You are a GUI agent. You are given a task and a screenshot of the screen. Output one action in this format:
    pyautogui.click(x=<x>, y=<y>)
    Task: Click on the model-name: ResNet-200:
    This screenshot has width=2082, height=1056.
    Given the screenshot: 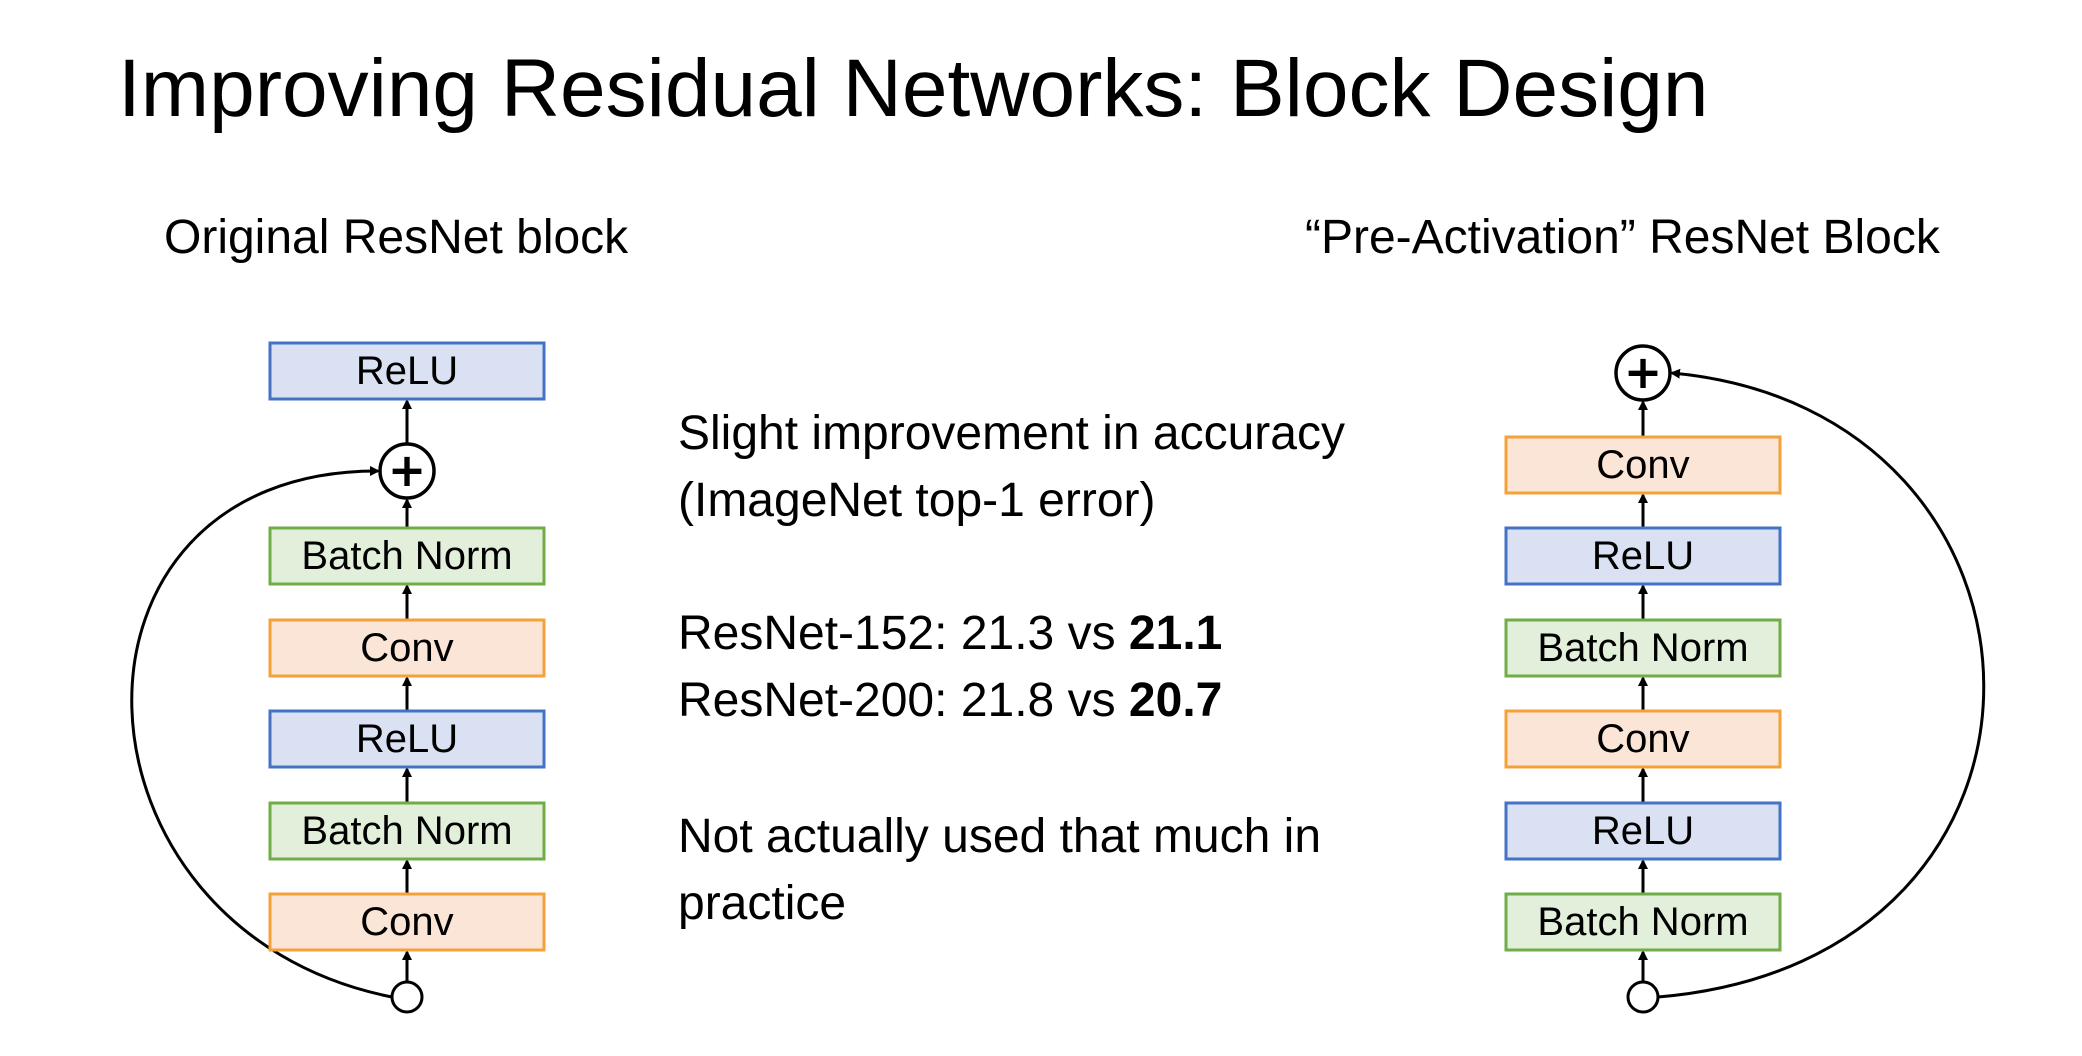 What is the action you would take?
    pyautogui.click(x=813, y=700)
    